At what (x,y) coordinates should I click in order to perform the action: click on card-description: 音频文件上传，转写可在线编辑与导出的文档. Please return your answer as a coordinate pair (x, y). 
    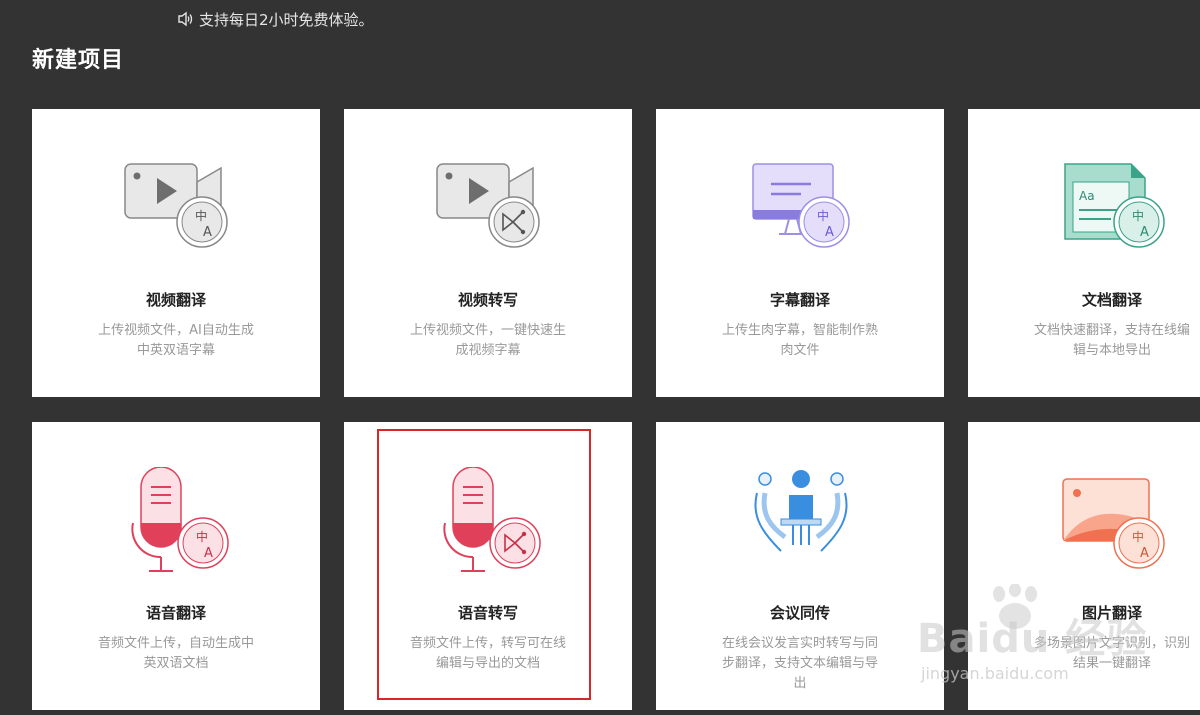
    Looking at the image, I should click on (487, 653).